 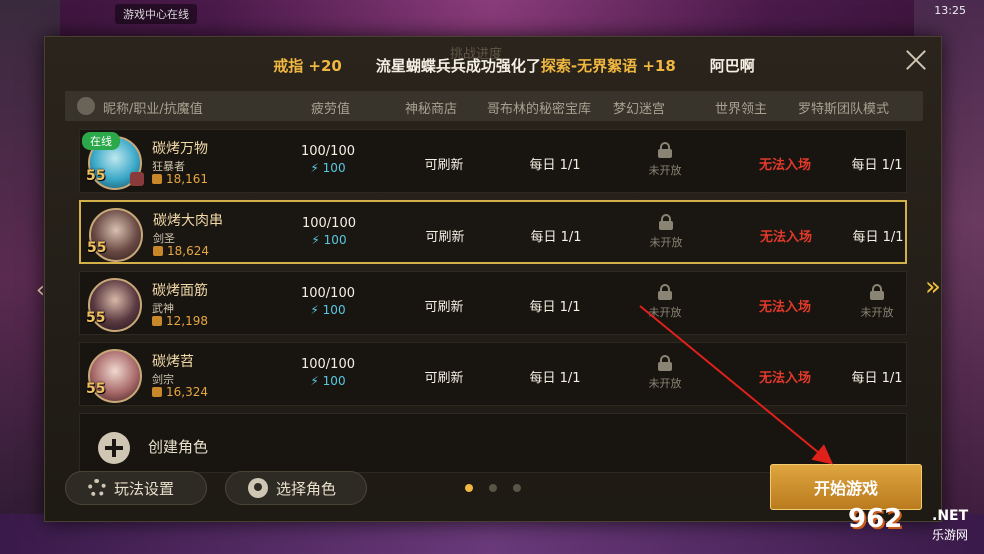 What do you see at coordinates (187, 179) in the screenshot?
I see `character-power-value: 18,161` at bounding box center [187, 179].